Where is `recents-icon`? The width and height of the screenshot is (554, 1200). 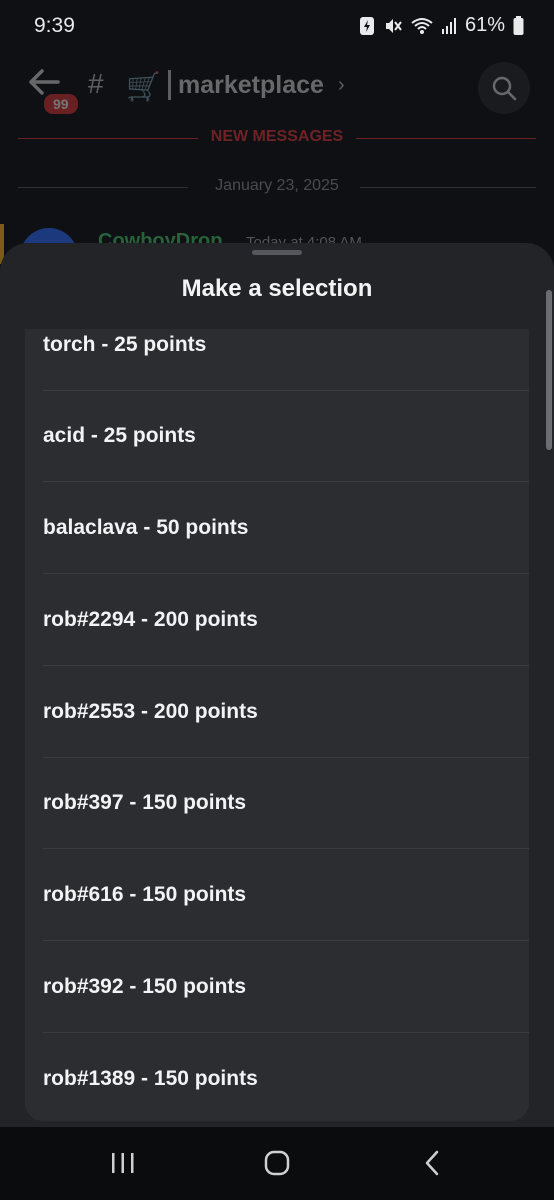 recents-icon is located at coordinates (123, 1163).